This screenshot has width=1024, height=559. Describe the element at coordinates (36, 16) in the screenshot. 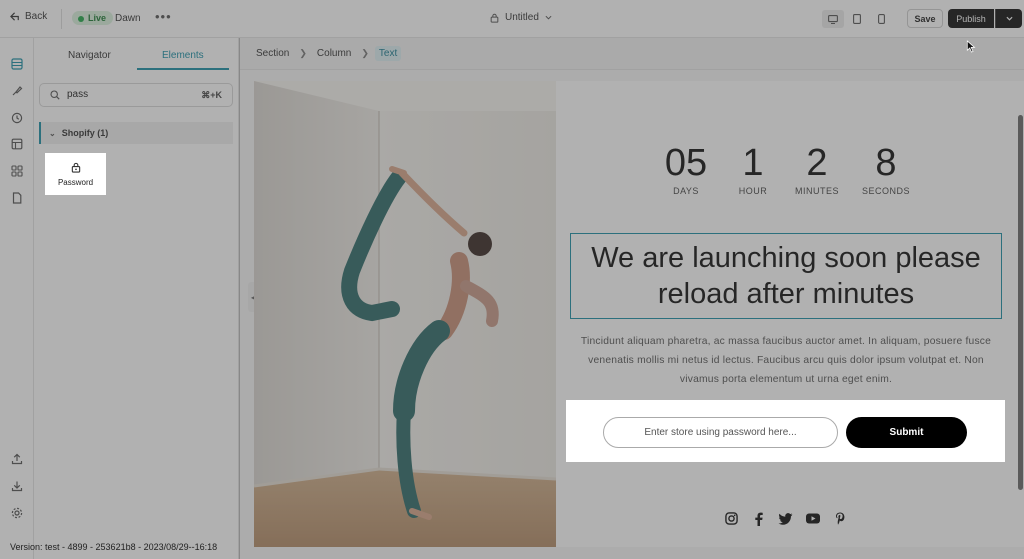

I see `back-label: Back` at that location.